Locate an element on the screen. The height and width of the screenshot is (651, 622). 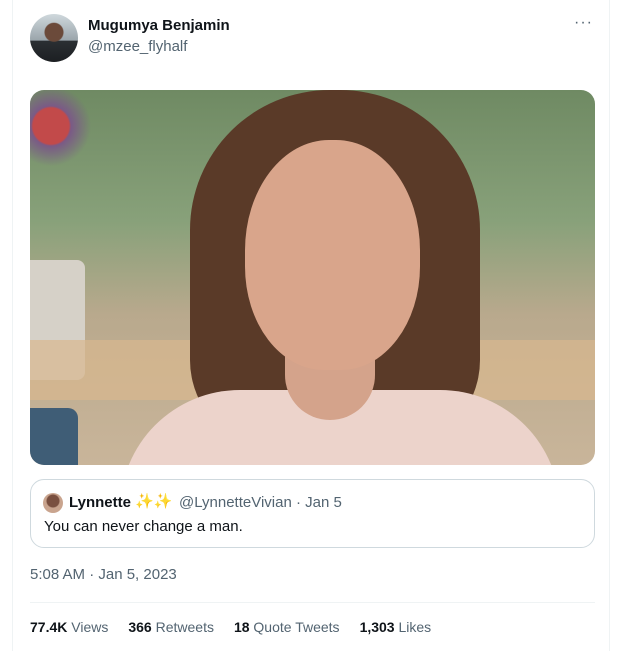
likes-count: 1,303 is located at coordinates (377, 627).